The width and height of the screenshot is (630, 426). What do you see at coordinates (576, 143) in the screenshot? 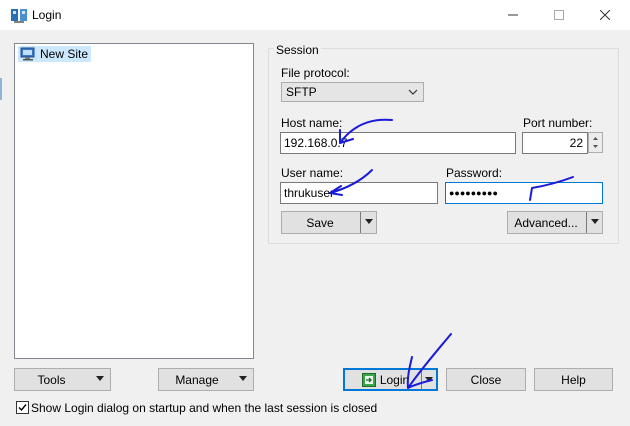
I see `port-number-value: 22` at bounding box center [576, 143].